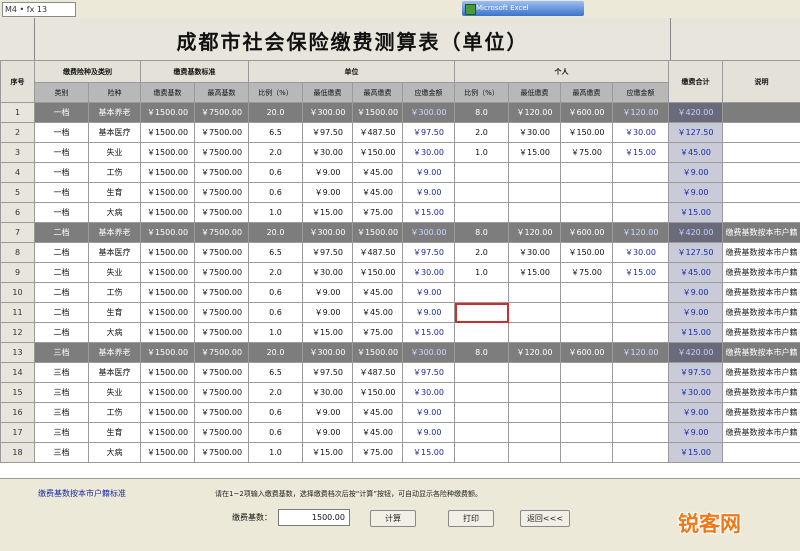 The width and height of the screenshot is (800, 551). What do you see at coordinates (429, 453) in the screenshot?
I see `cell-due: ￥15.00` at bounding box center [429, 453].